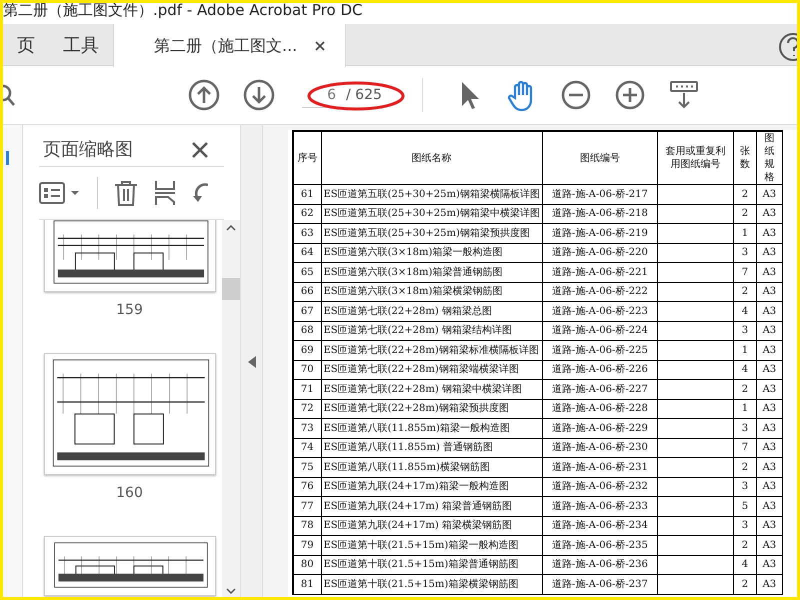 The image size is (800, 600). I want to click on down-arrow-button, so click(259, 95).